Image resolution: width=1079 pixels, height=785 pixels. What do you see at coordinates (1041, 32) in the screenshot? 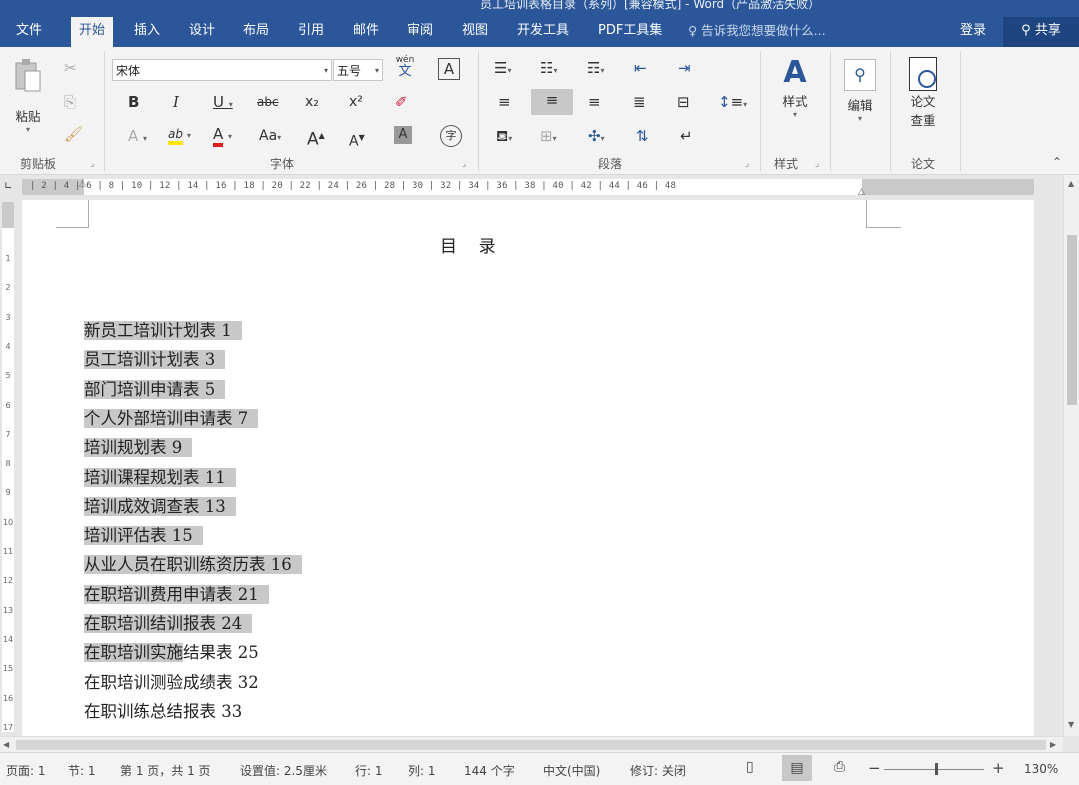
I see `share-button: ⚲ 共享` at bounding box center [1041, 32].